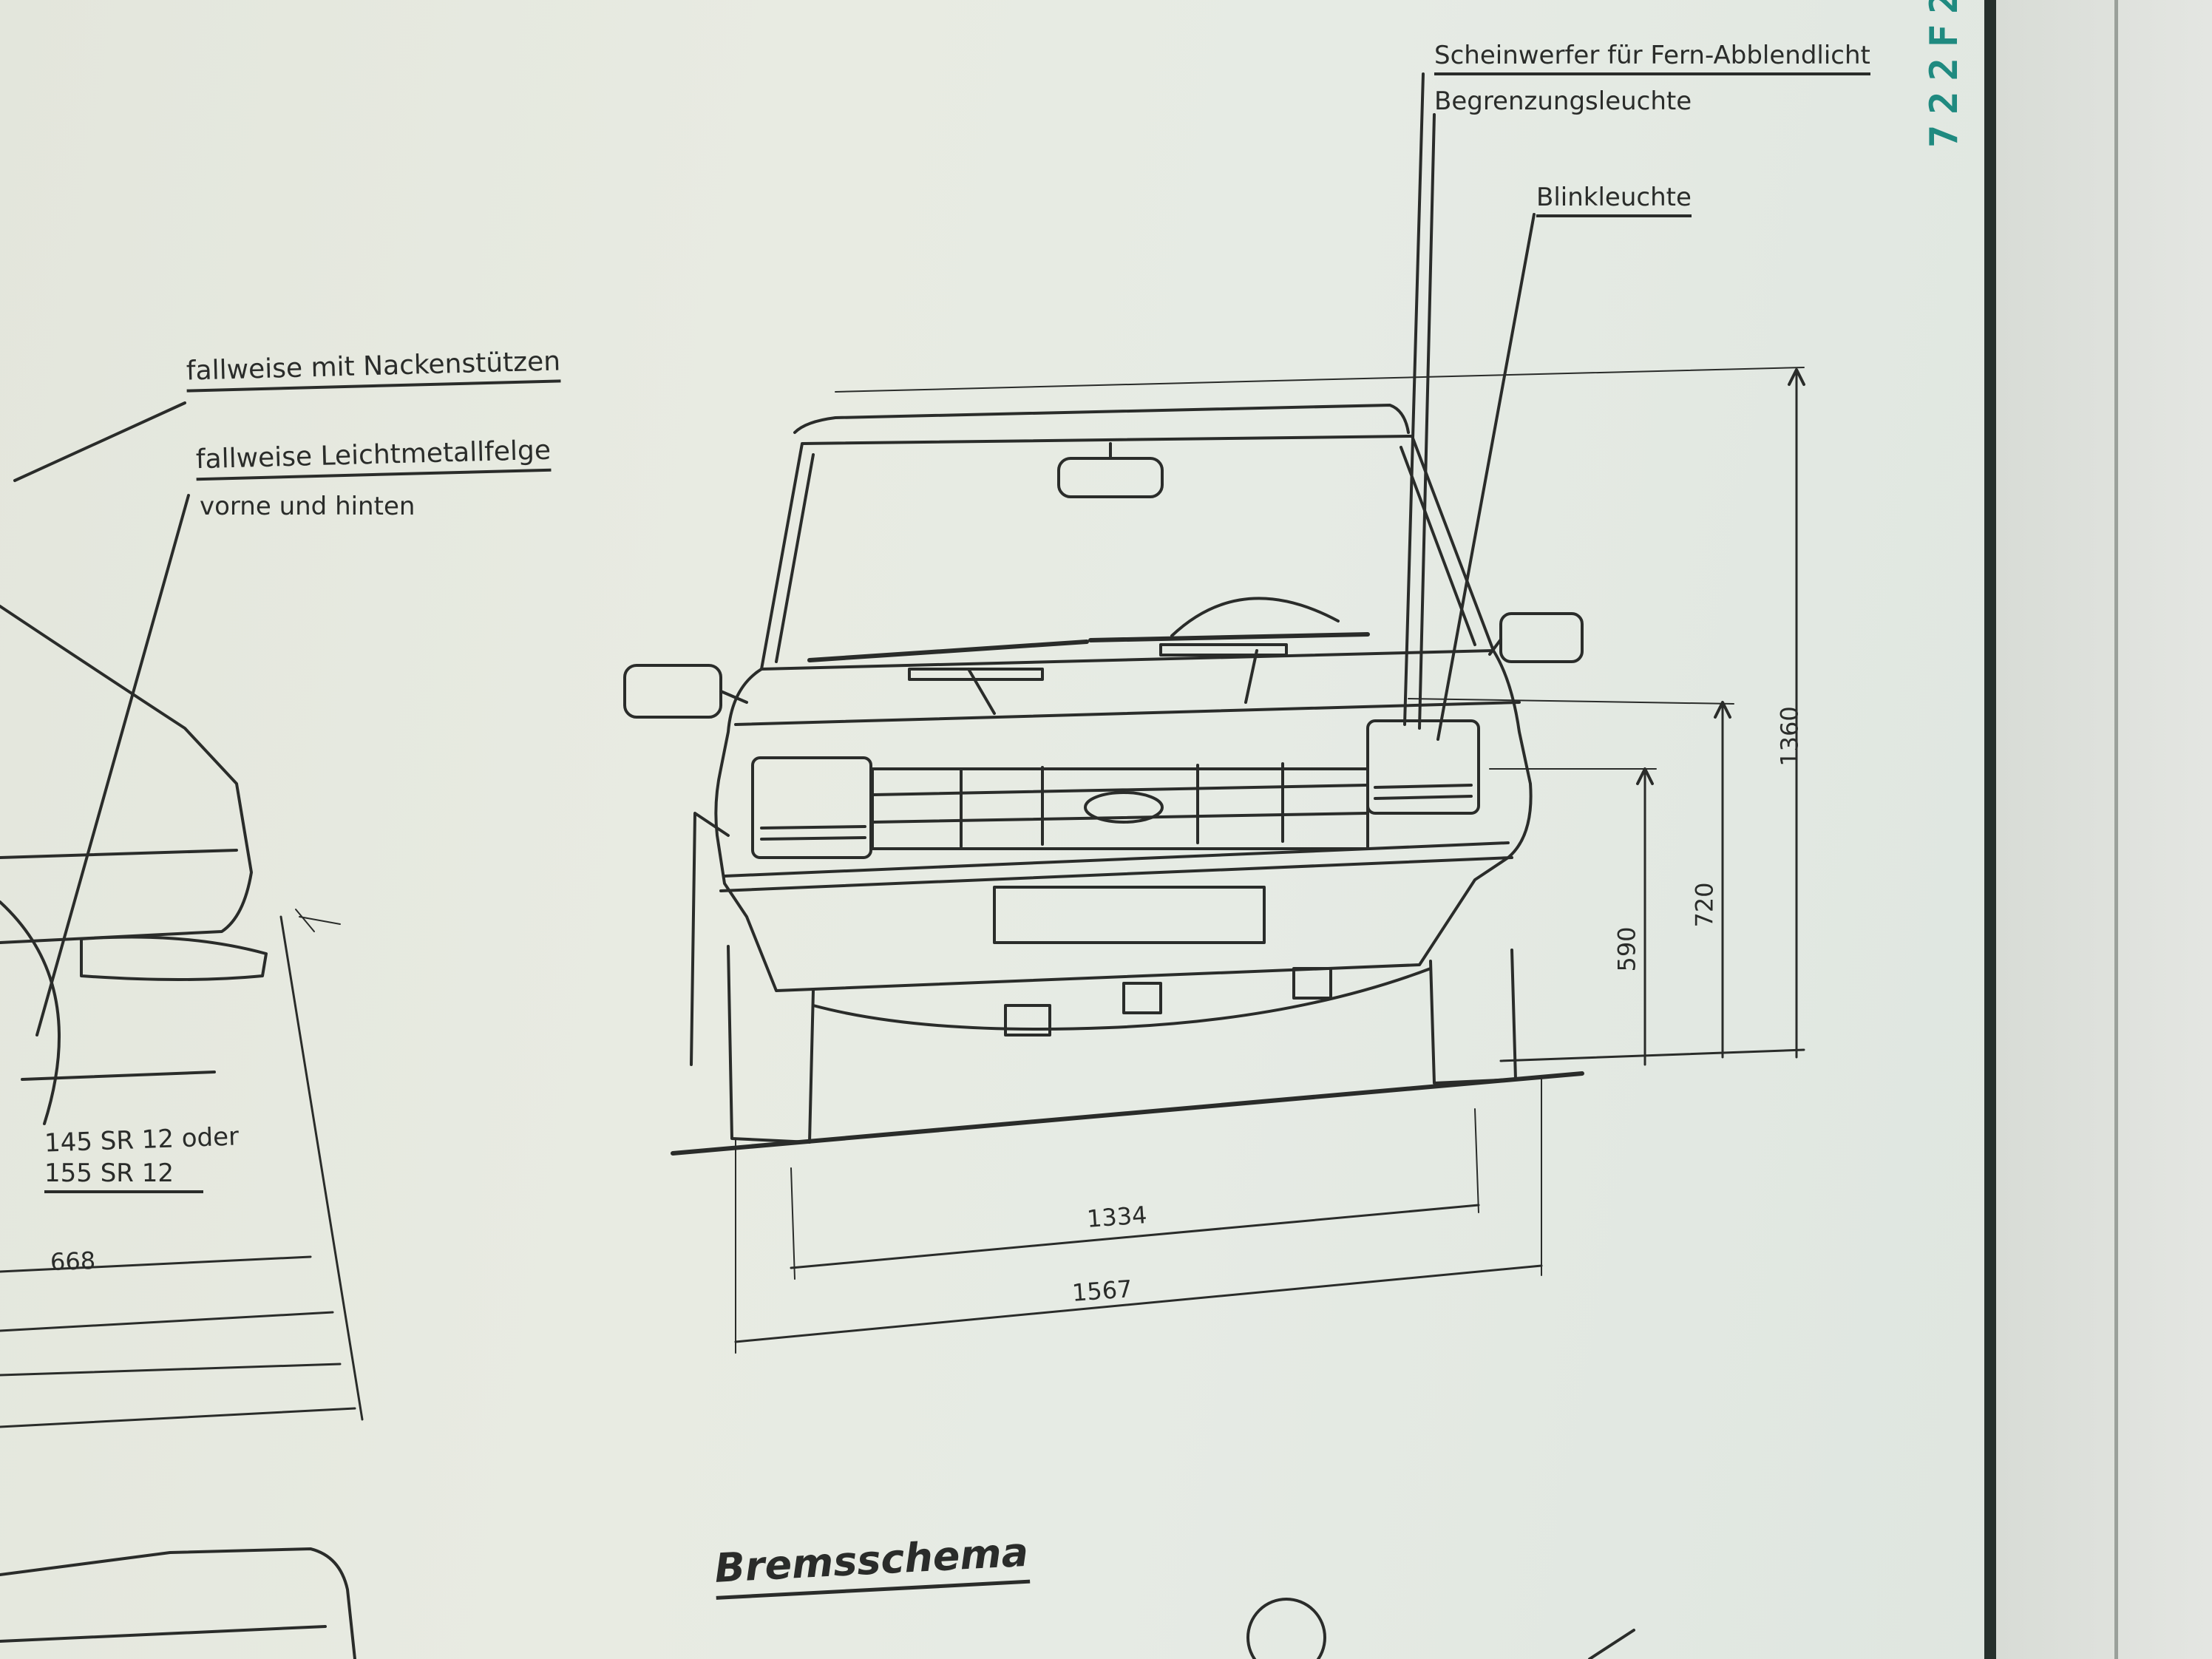  What do you see at coordinates (1229, 637) in the screenshot?
I see `wiper-right` at bounding box center [1229, 637].